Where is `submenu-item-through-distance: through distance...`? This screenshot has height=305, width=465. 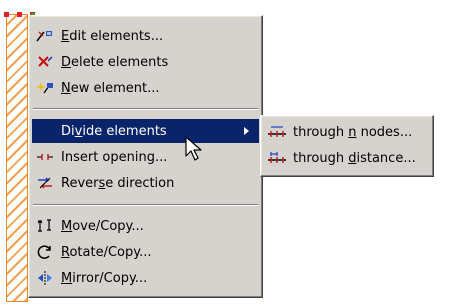 submenu-item-through-distance: through distance... is located at coordinates (347, 158).